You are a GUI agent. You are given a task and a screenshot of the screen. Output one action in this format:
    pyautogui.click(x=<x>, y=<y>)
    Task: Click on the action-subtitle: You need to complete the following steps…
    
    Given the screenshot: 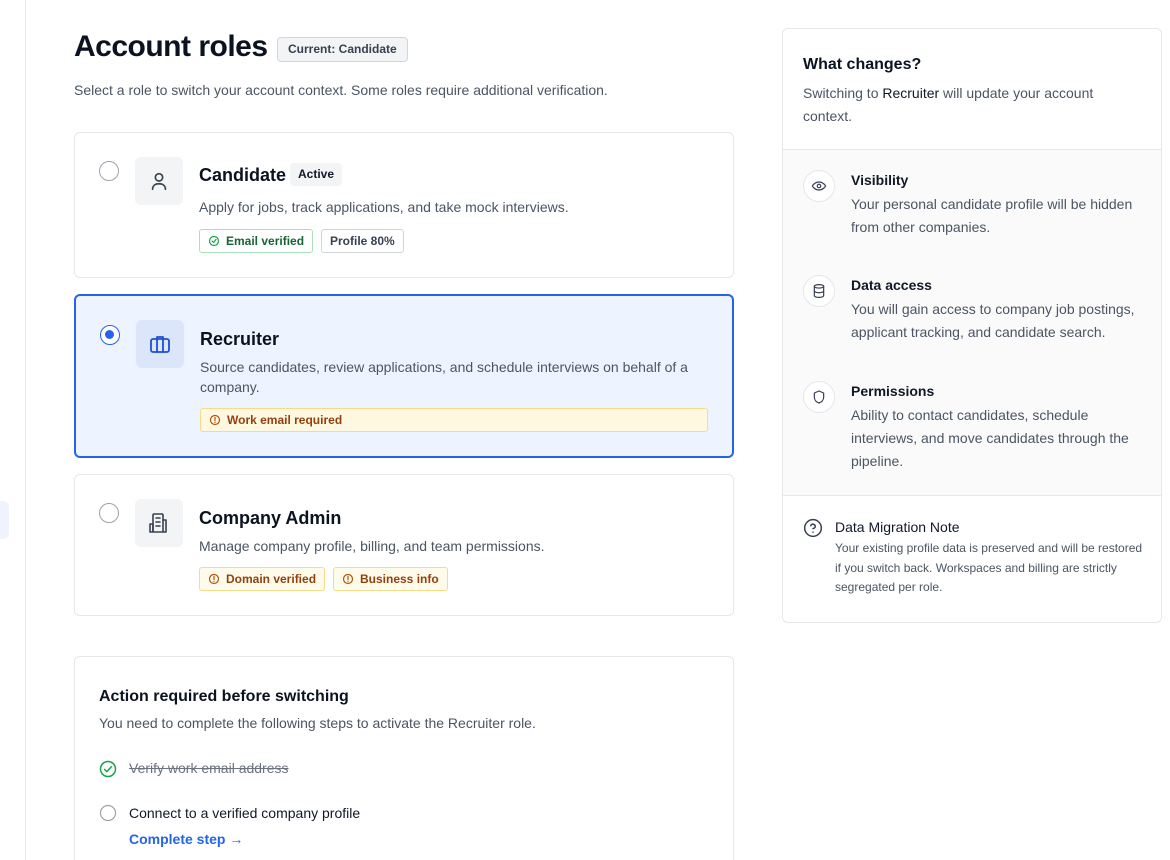 What is the action you would take?
    pyautogui.click(x=317, y=723)
    